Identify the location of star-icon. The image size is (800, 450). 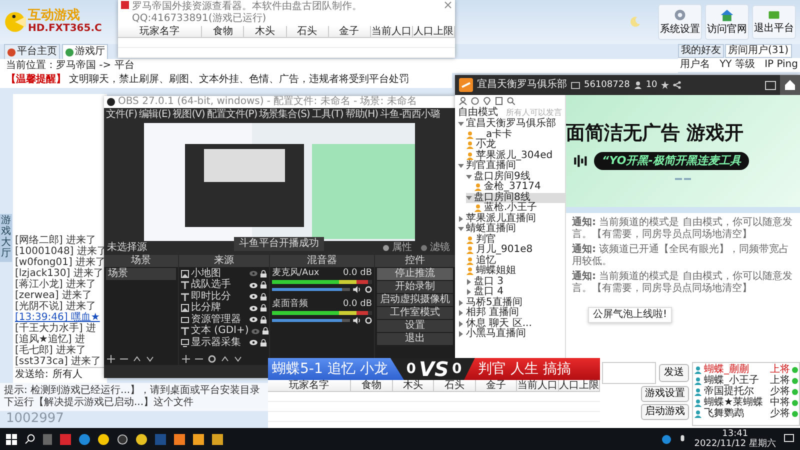
(665, 85).